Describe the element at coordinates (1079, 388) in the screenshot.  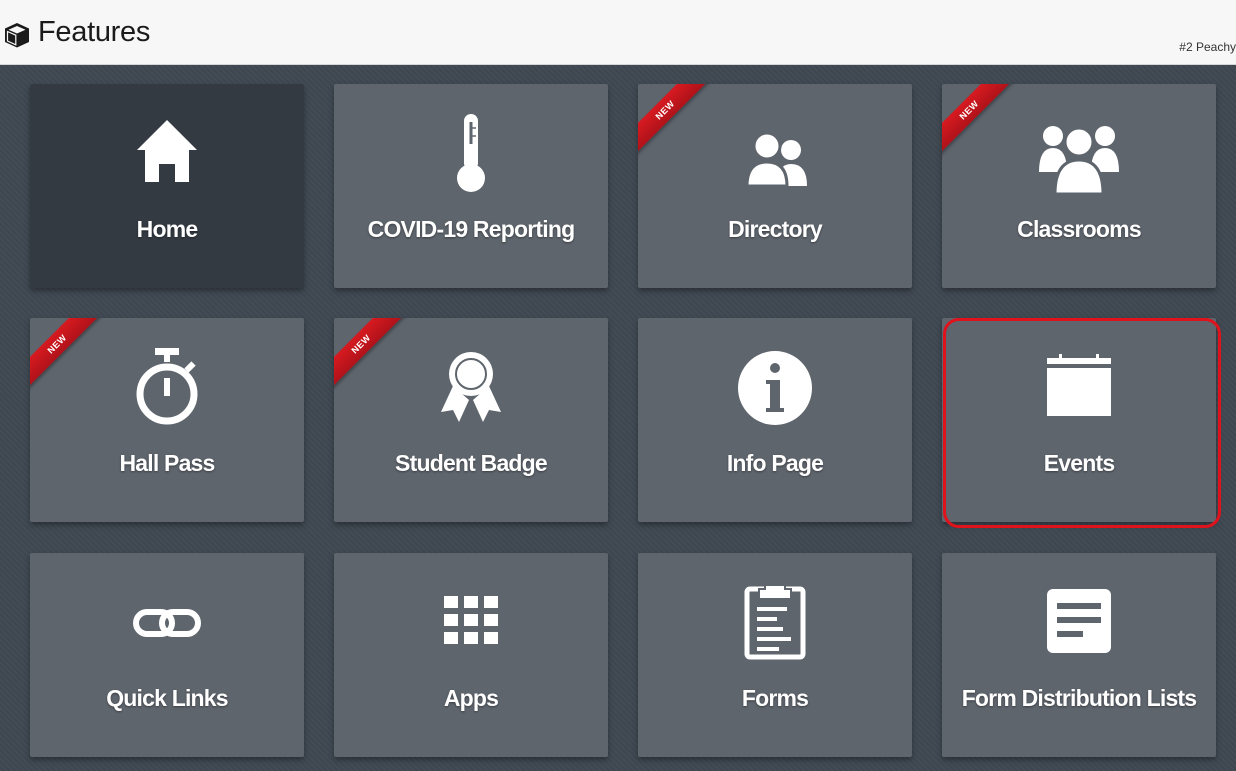
I see `calendar-icon` at that location.